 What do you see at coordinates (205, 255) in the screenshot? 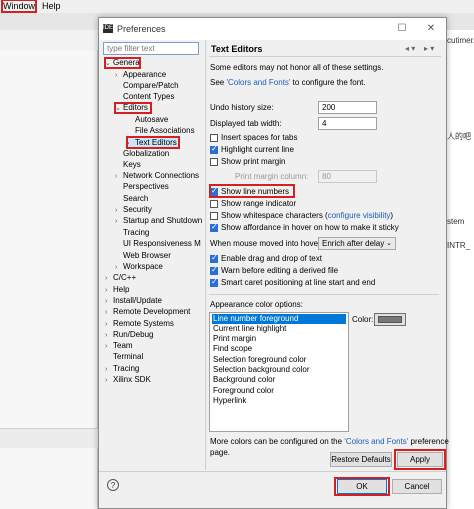
I see `pane-divider` at bounding box center [205, 255].